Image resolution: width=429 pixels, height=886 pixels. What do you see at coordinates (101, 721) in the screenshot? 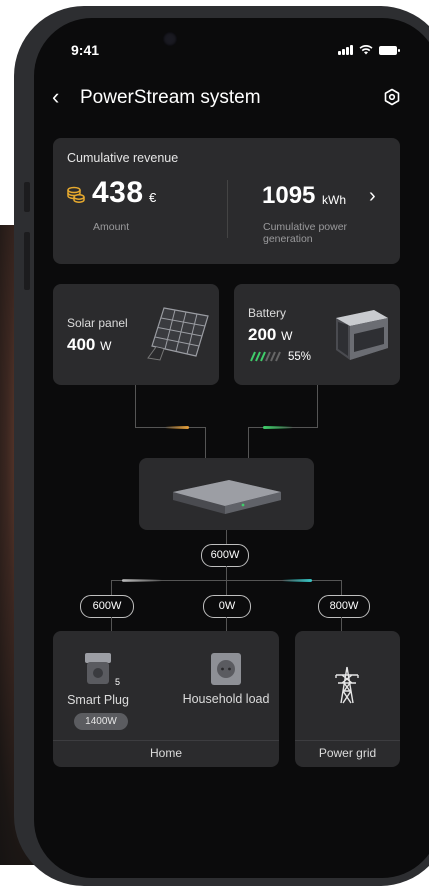
I see `smart-plug-power-badge: 1400W` at bounding box center [101, 721].